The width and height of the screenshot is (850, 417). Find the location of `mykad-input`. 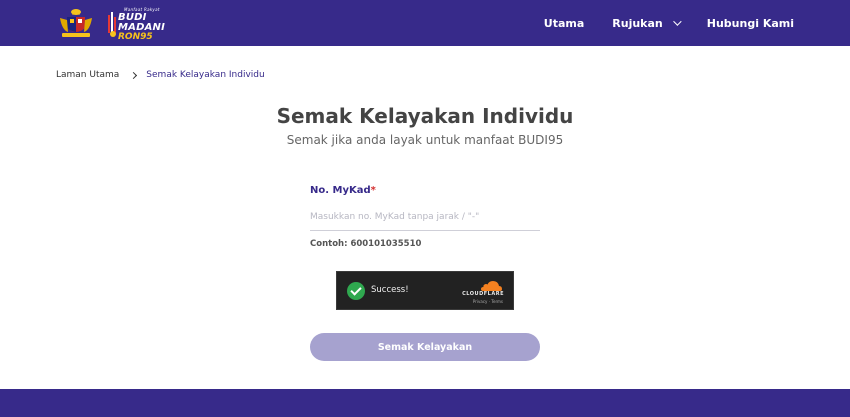

mykad-input is located at coordinates (425, 217).